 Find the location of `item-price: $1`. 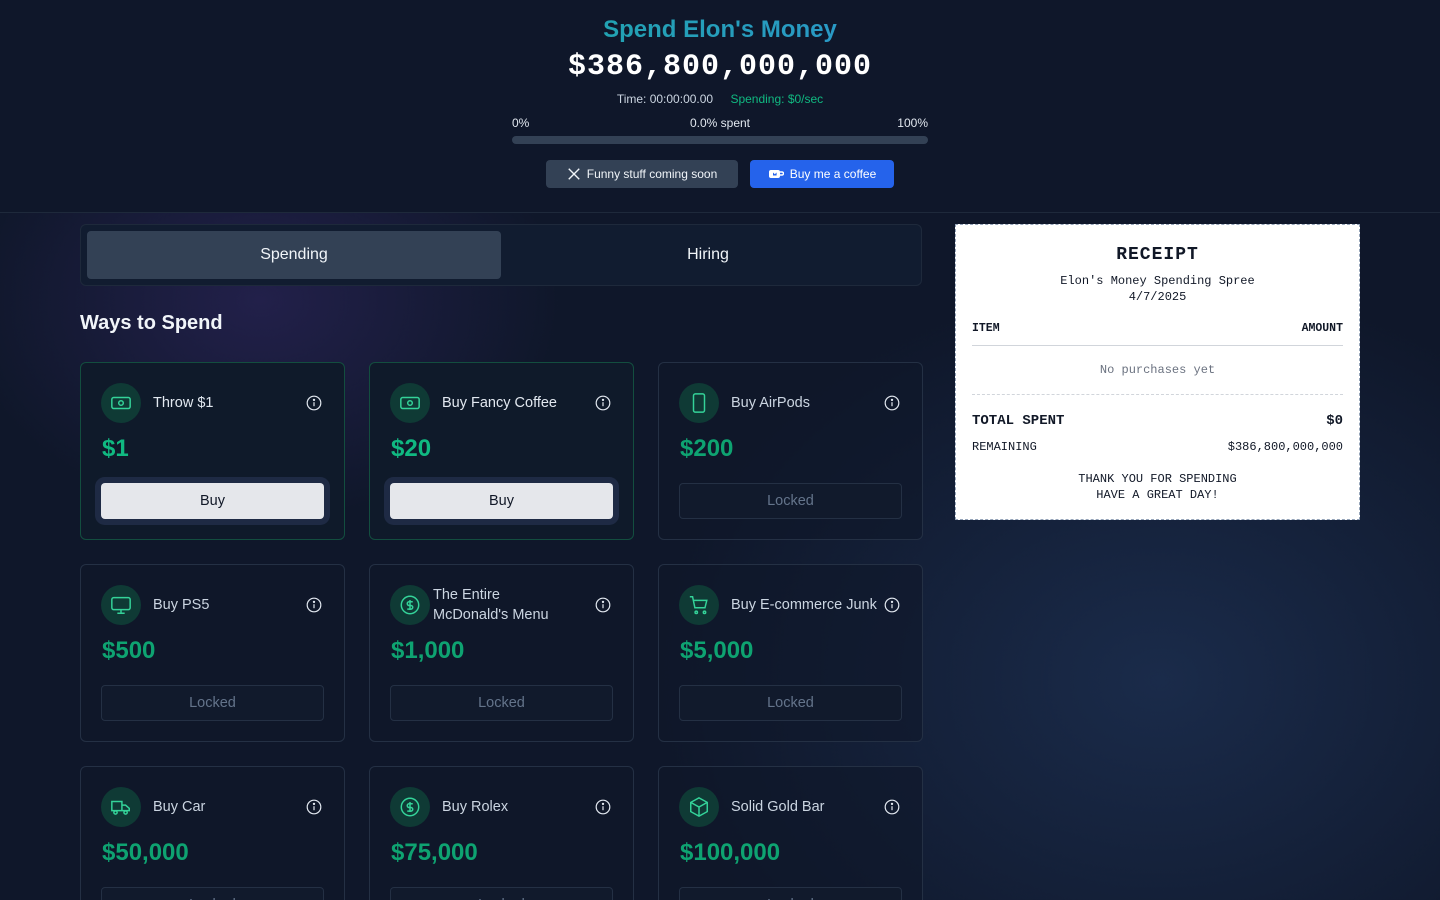

item-price: $1 is located at coordinates (115, 448).